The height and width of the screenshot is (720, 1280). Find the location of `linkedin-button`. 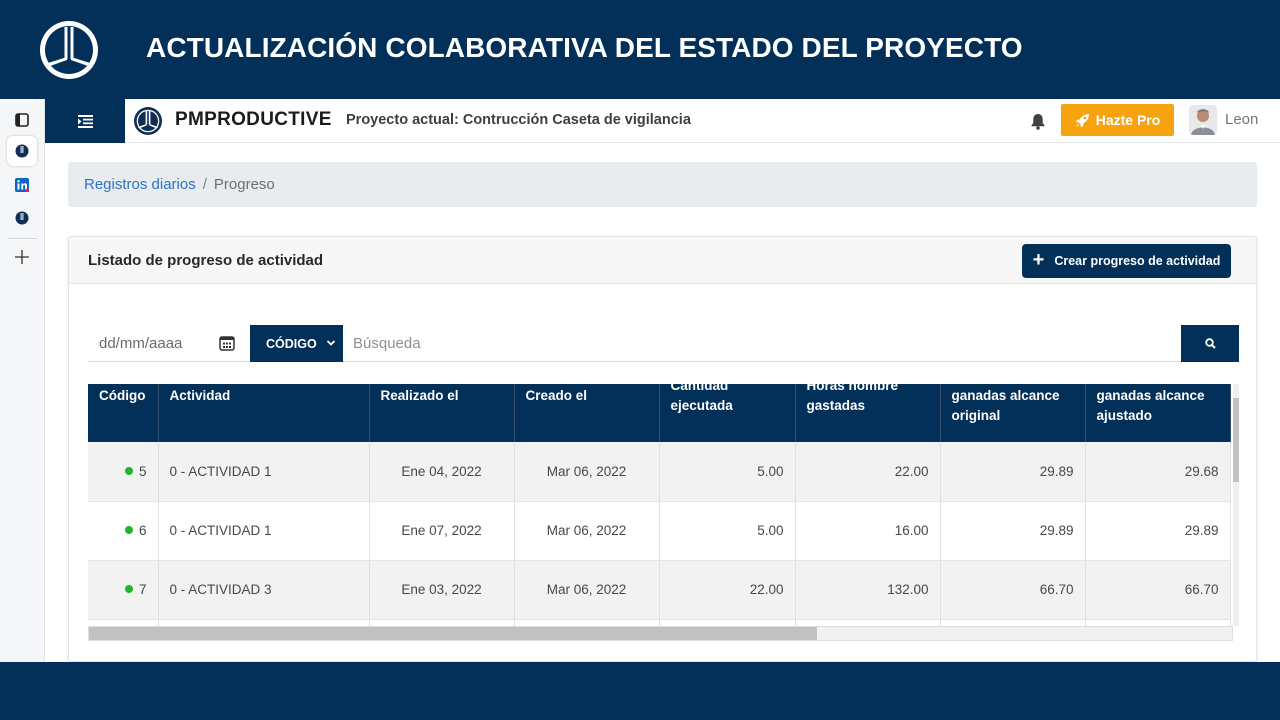

linkedin-button is located at coordinates (22, 185).